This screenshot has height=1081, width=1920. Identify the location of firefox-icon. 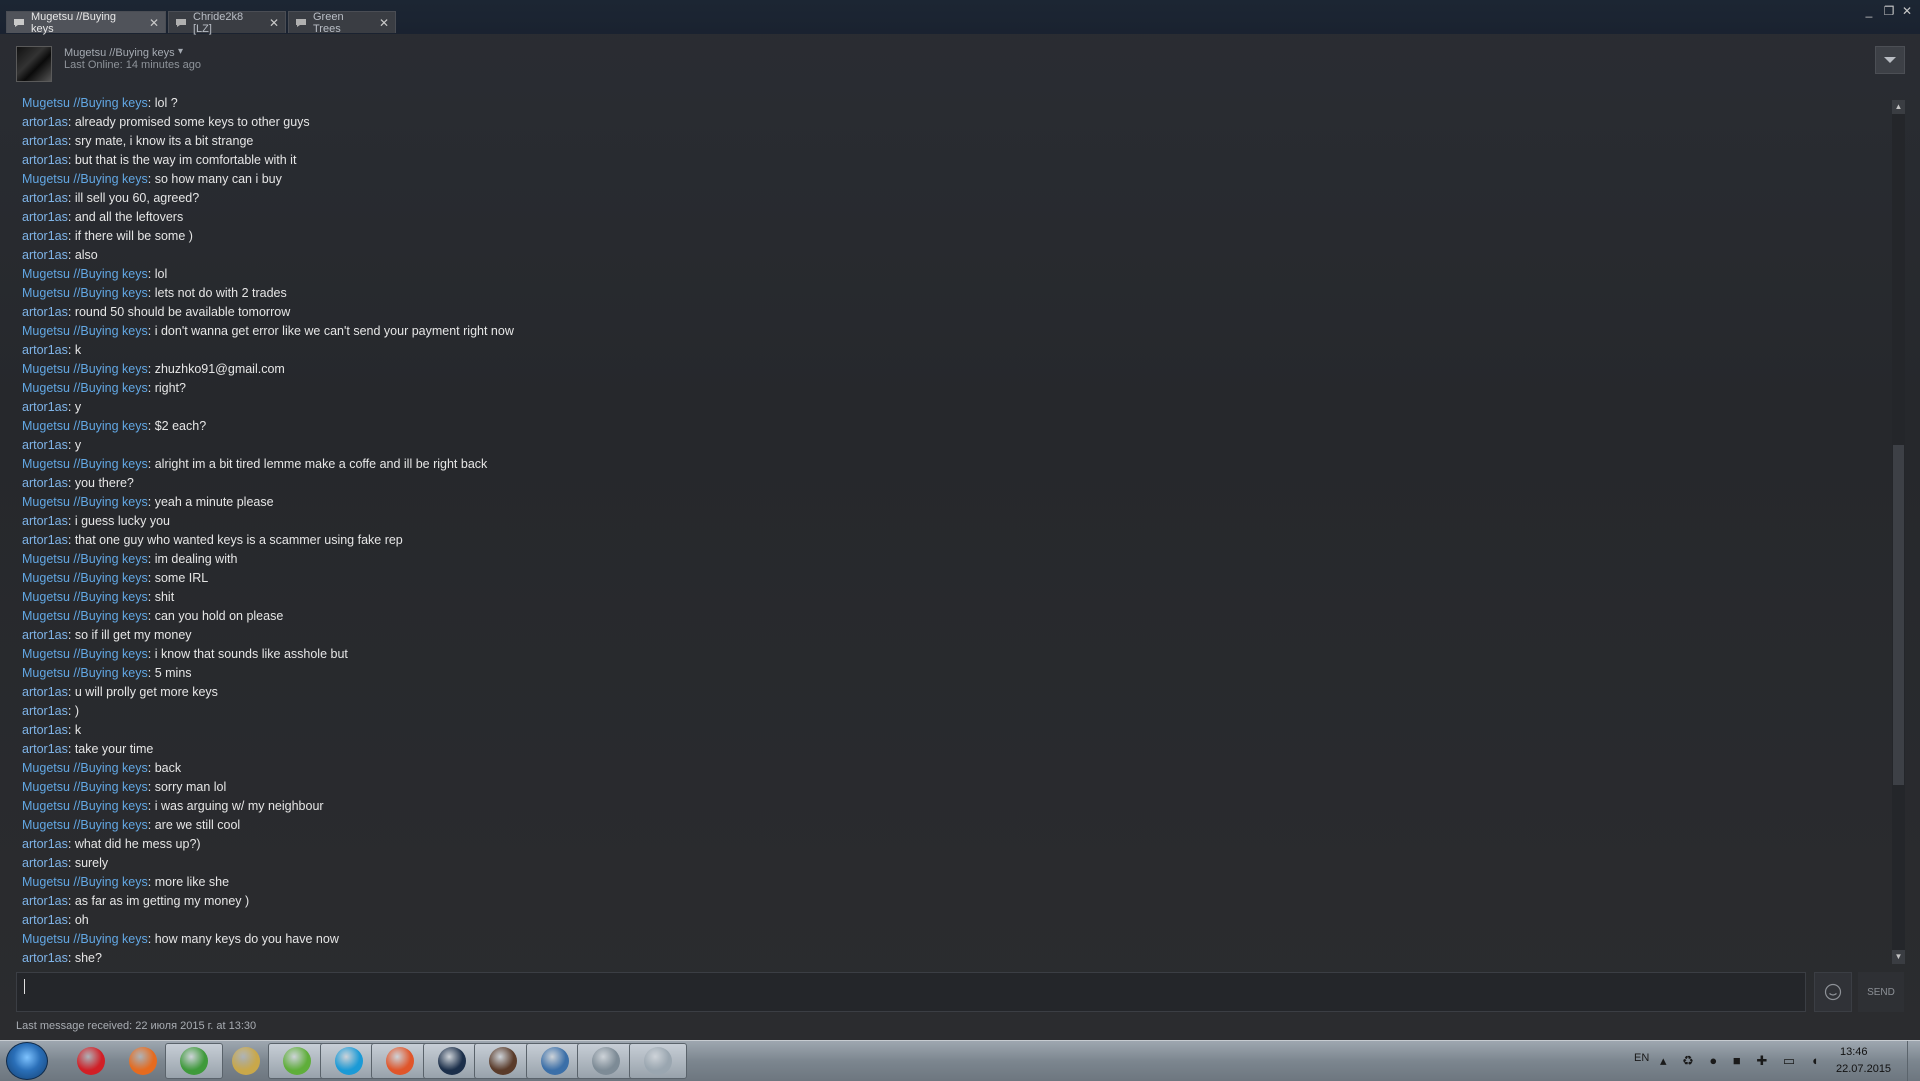
(142, 1061).